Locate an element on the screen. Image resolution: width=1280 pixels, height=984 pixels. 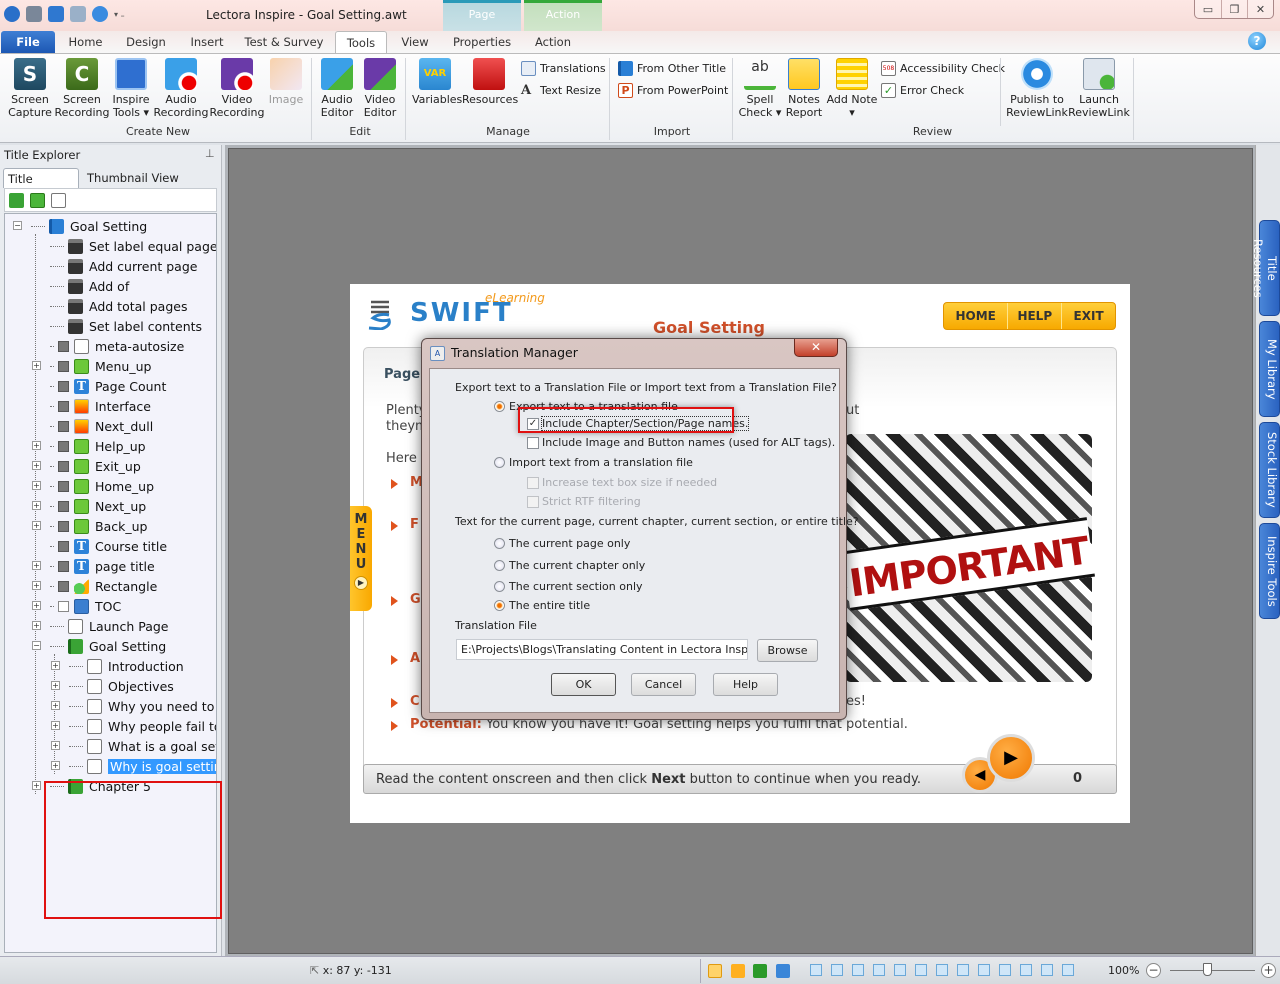
tab-inspire-tools: Inspire Tools is located at coordinates (1269, 571).